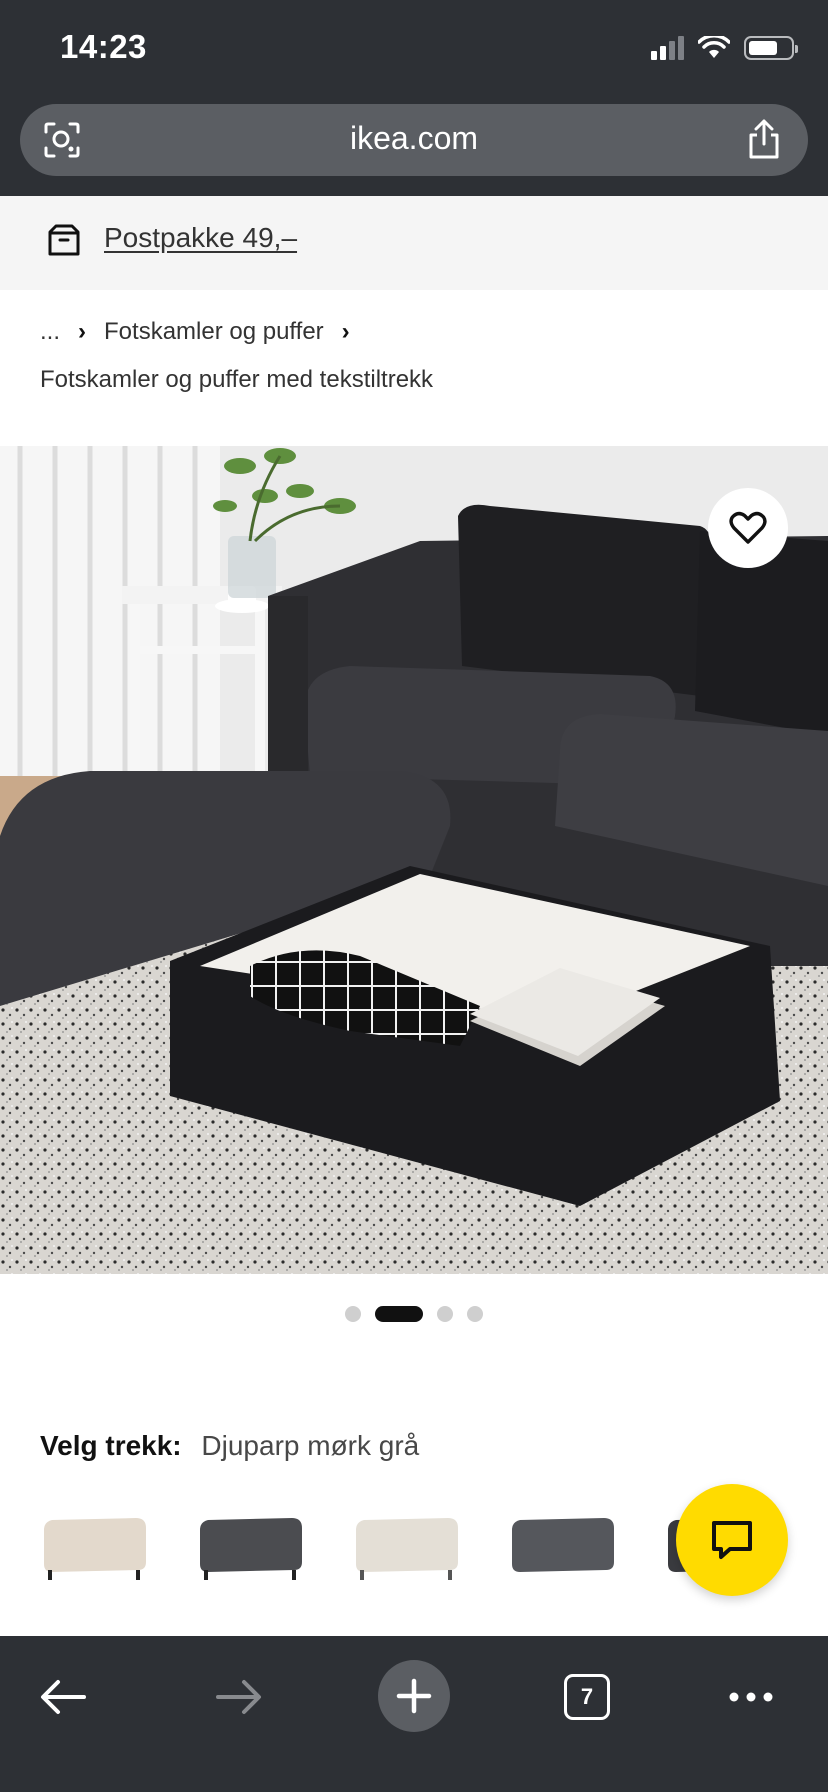  Describe the element at coordinates (414, 243) in the screenshot. I see `shipping-banner: Postpakke 49,–` at that location.